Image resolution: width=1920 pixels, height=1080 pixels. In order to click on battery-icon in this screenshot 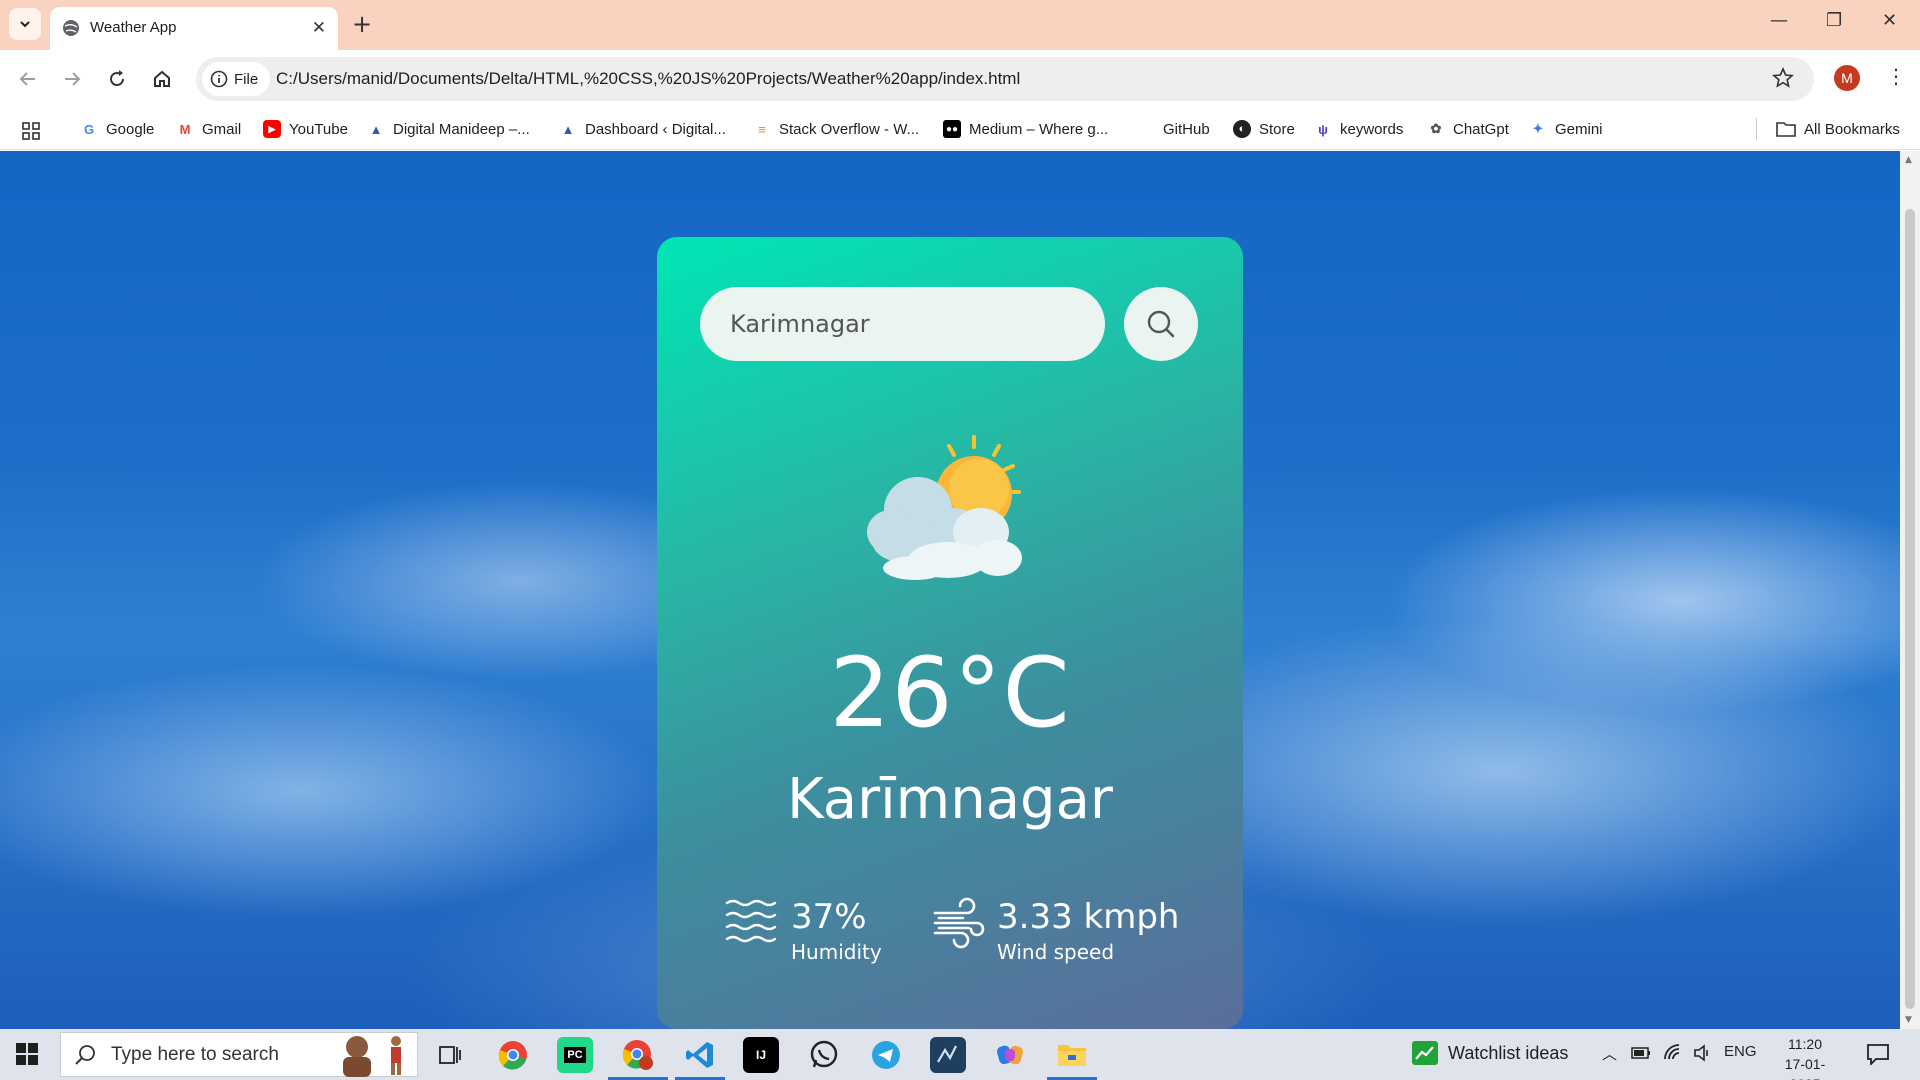, I will do `click(1641, 1053)`.